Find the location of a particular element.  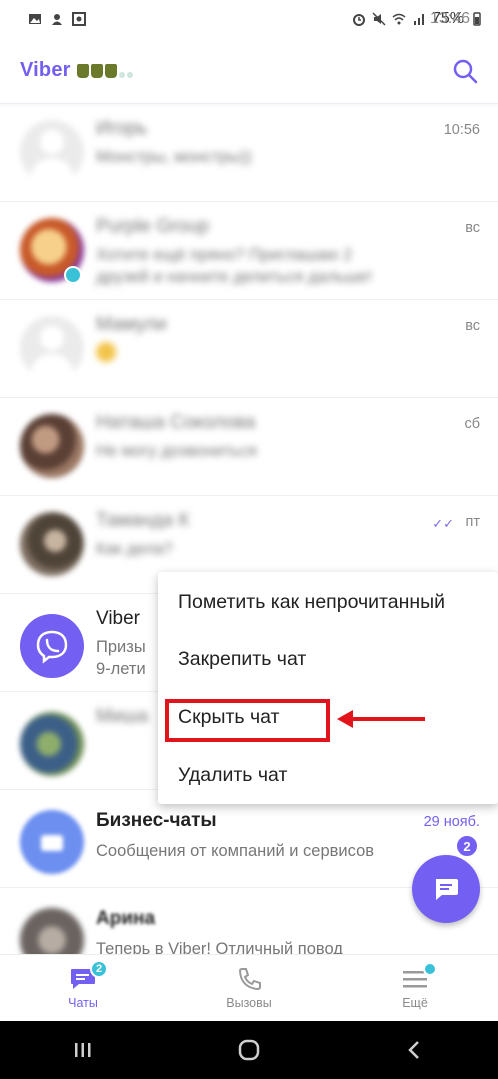

mute-icon is located at coordinates (379, 19).